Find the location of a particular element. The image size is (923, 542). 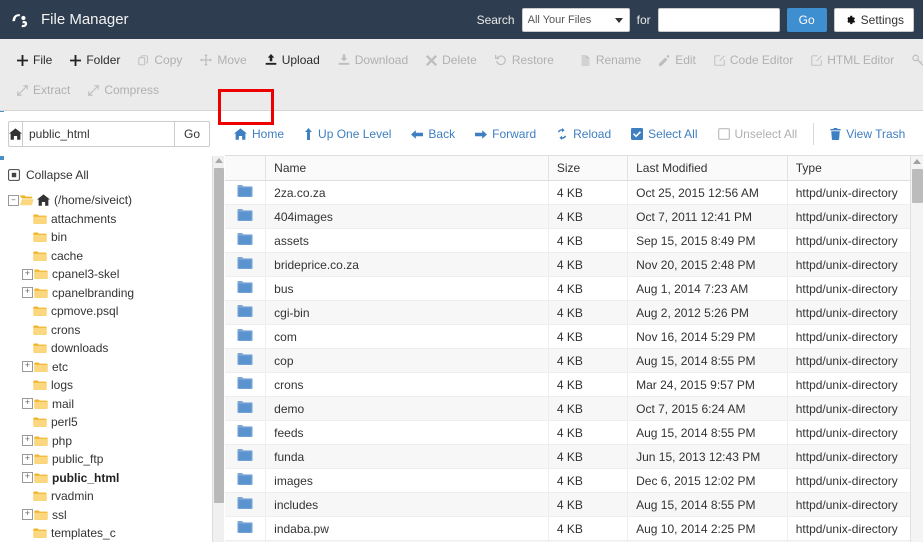

file-name-cell: 2za.co.za is located at coordinates (407, 192).